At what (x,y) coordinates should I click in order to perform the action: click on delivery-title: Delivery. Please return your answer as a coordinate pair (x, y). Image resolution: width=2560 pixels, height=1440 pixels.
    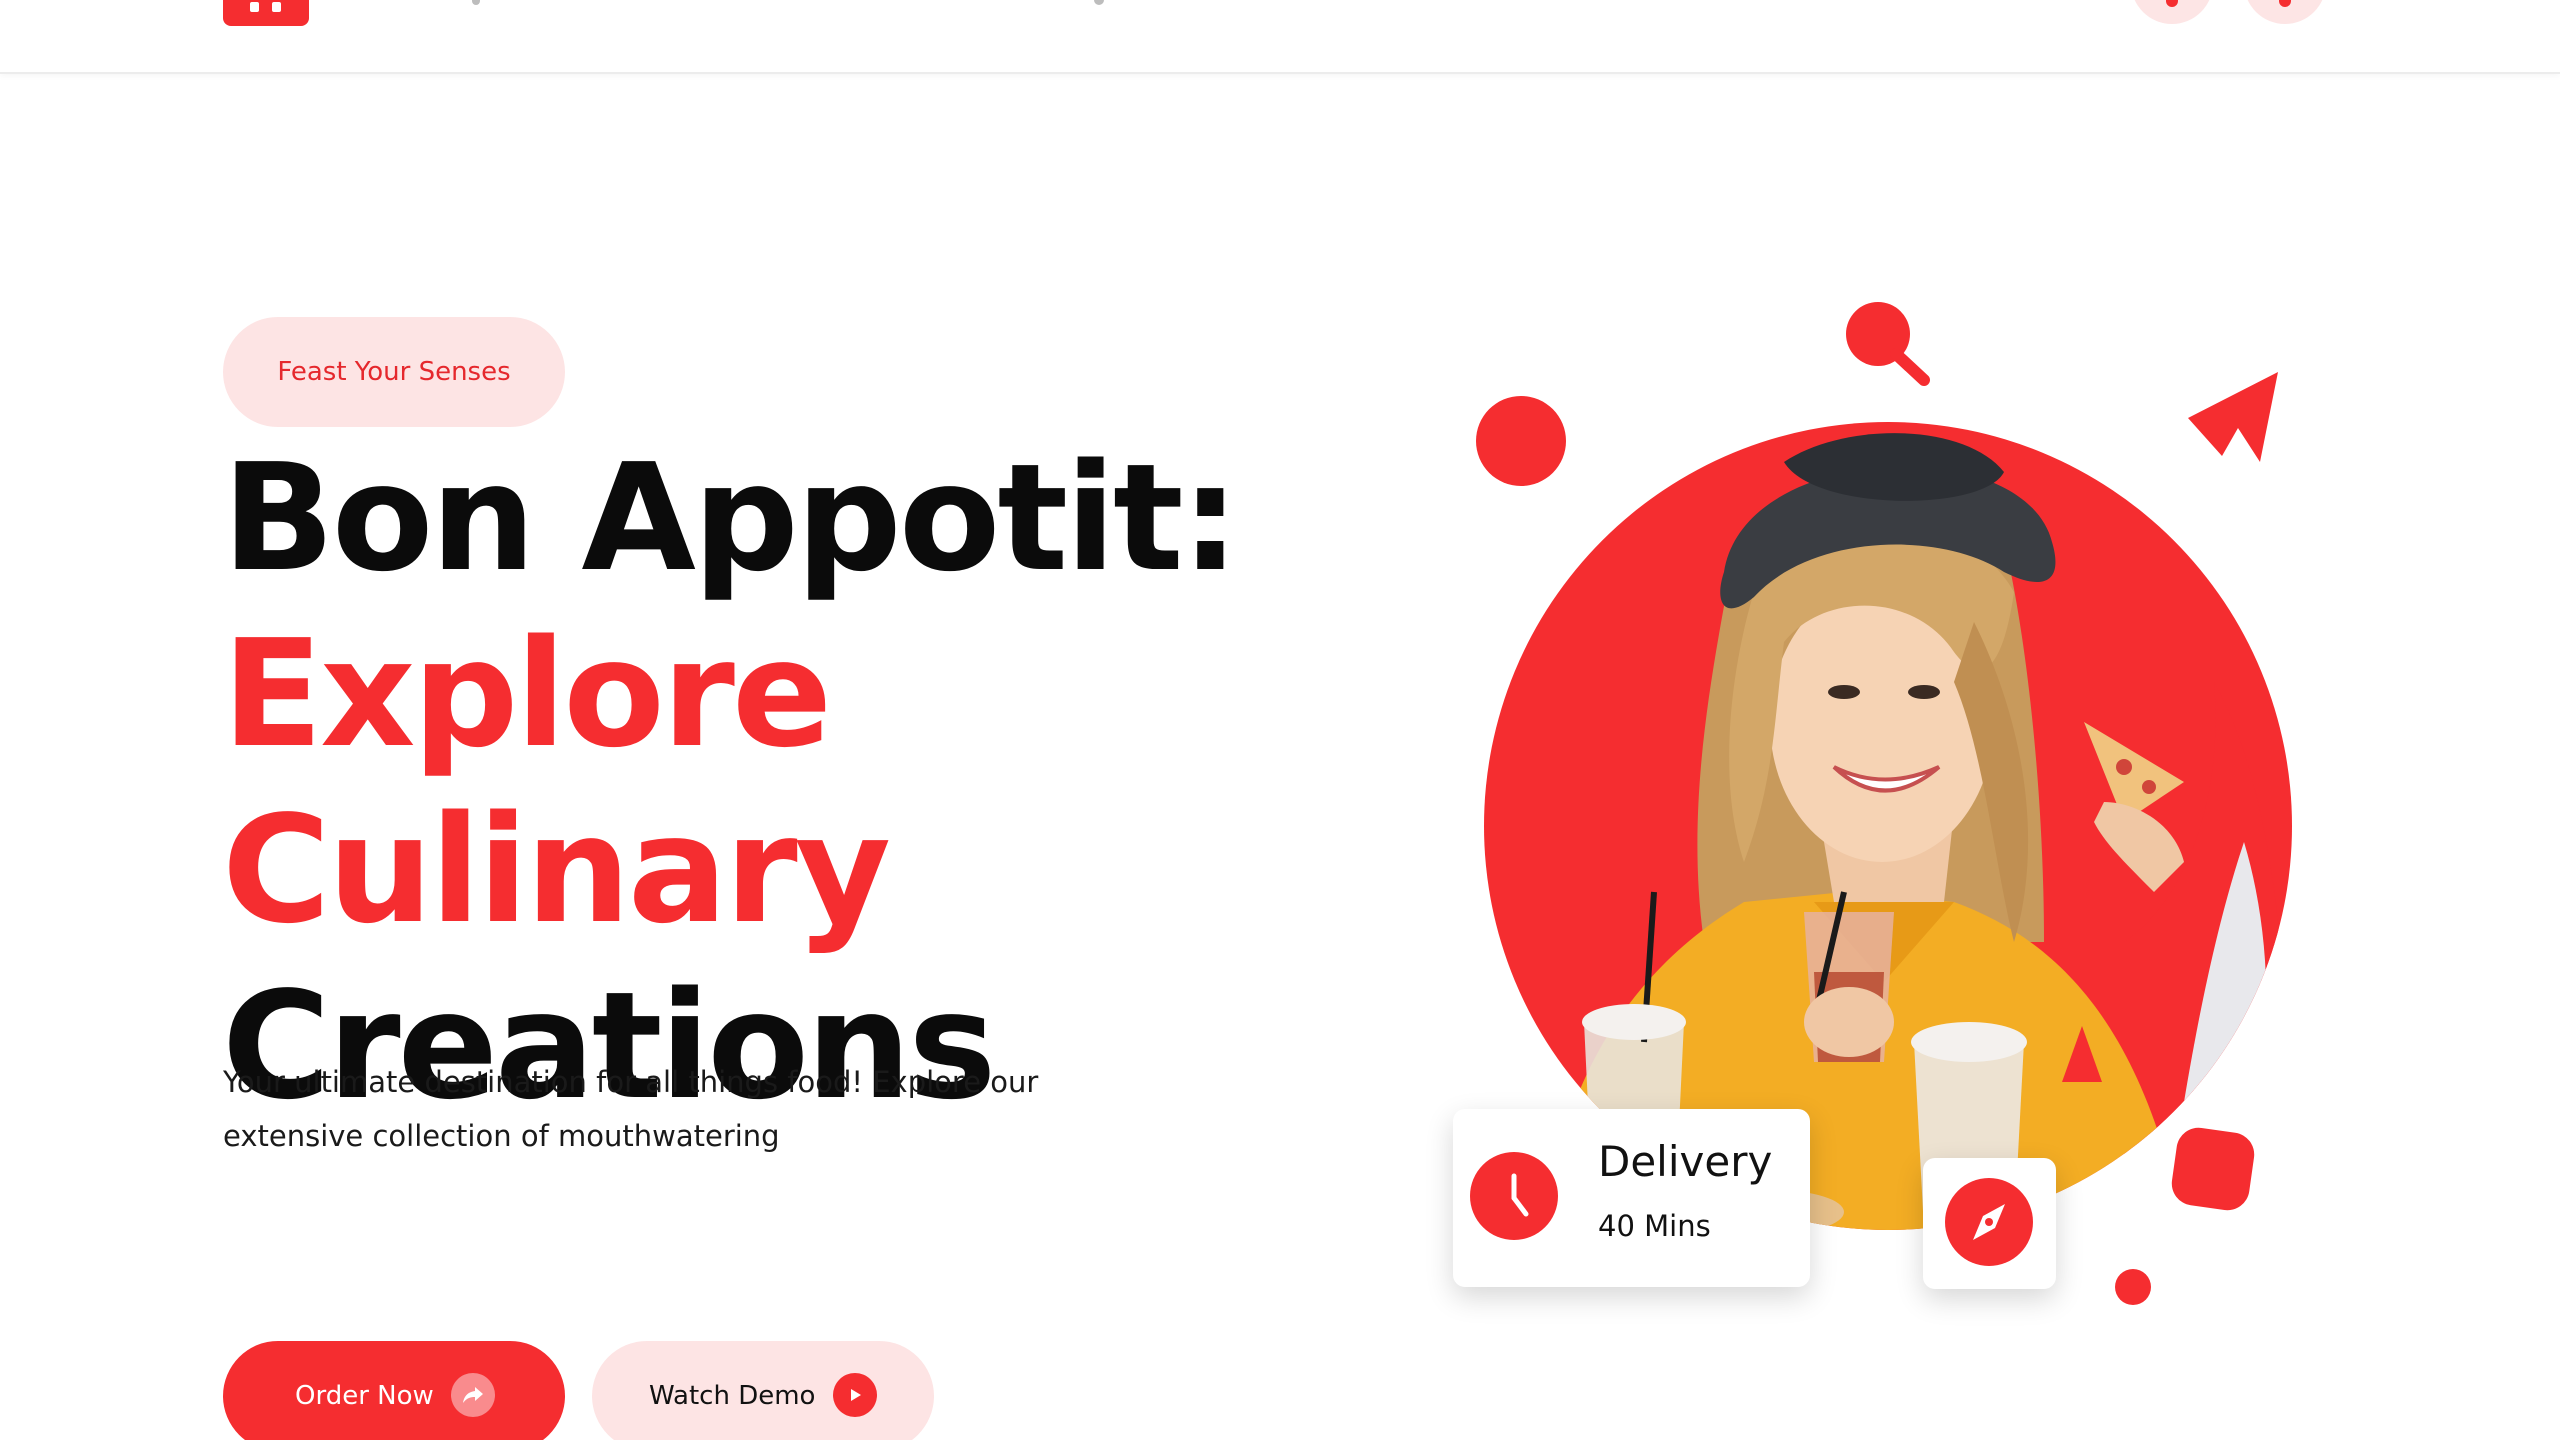
    Looking at the image, I should click on (1685, 1161).